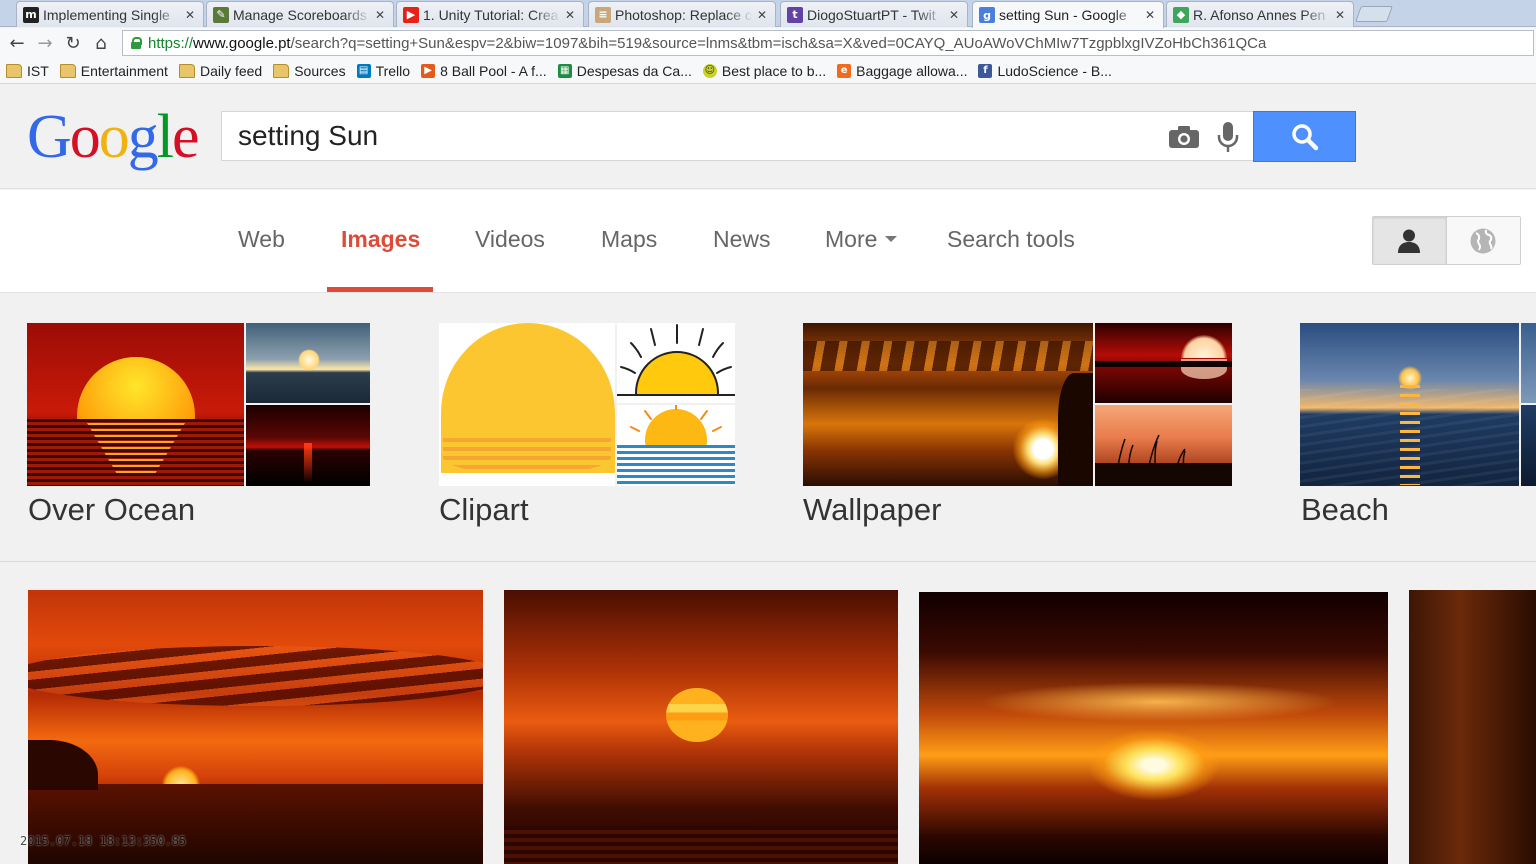 This screenshot has width=1536, height=864. Describe the element at coordinates (629, 239) in the screenshot. I see `tab-maps: Maps` at that location.